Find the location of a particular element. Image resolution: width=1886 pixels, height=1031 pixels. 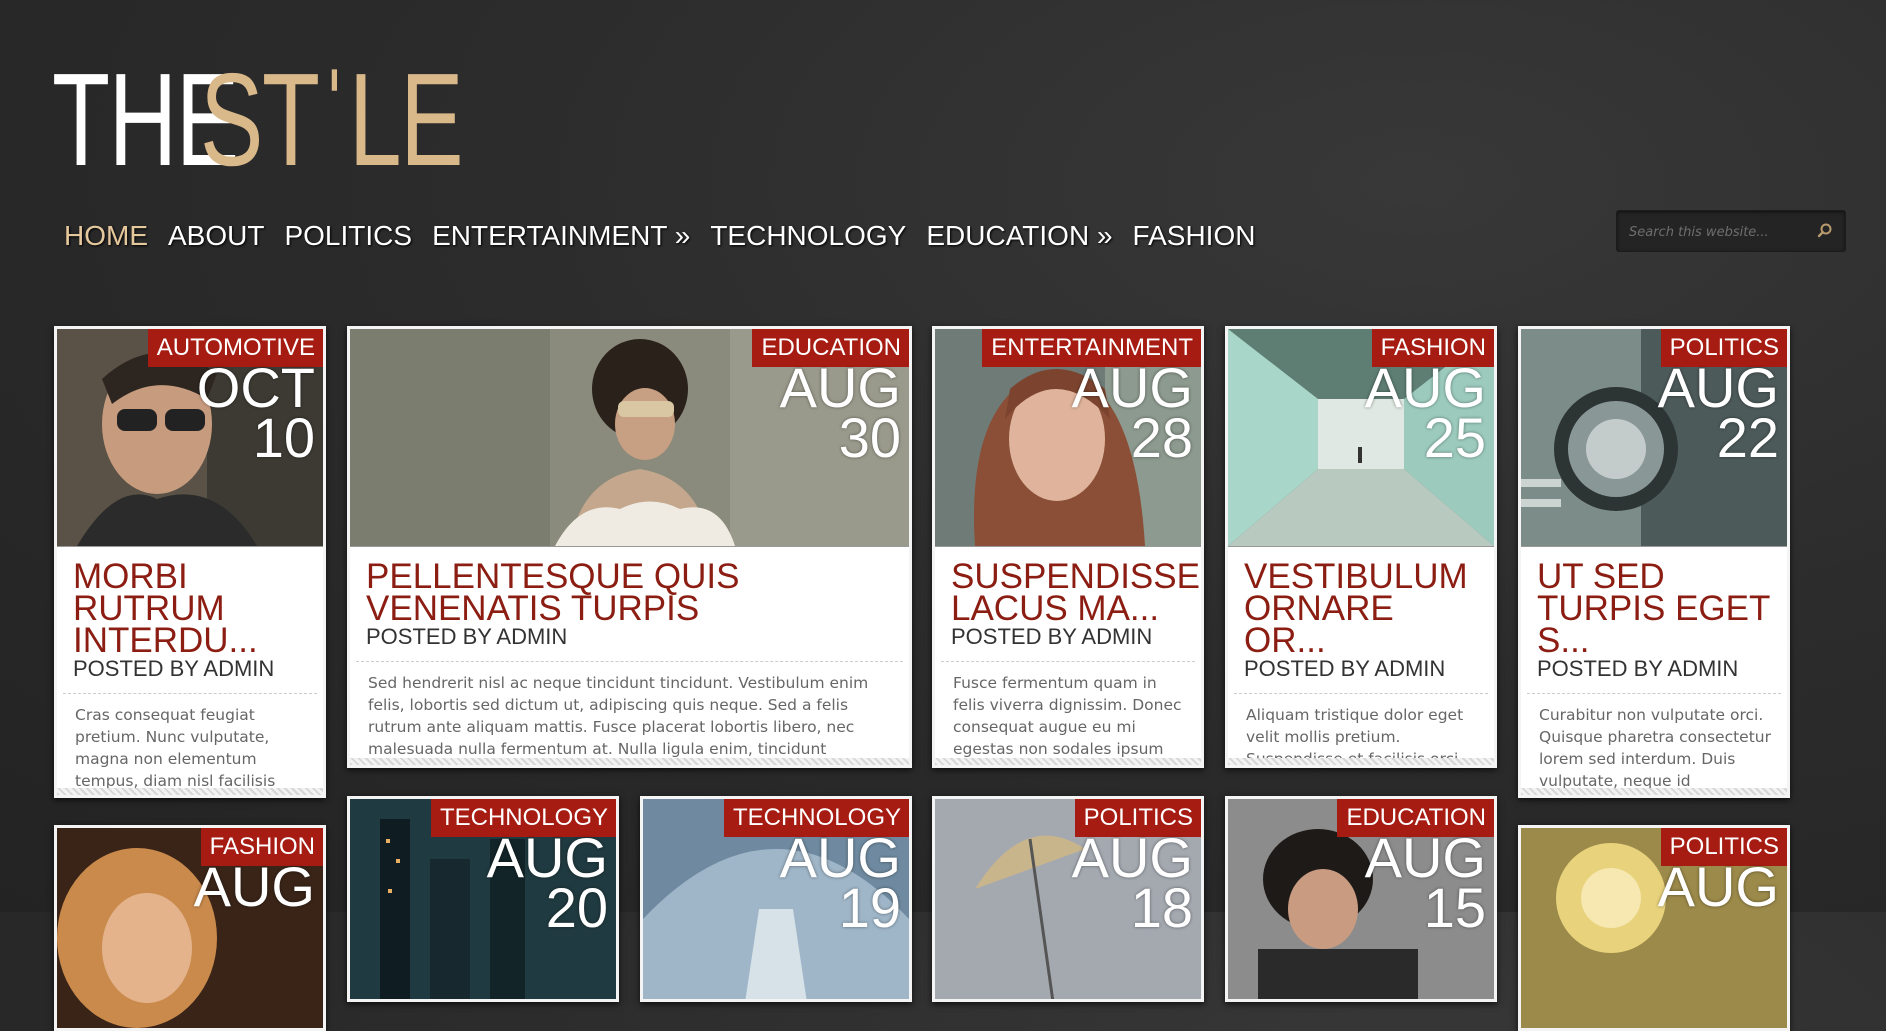

post-date: AUG 19 is located at coordinates (840, 884).